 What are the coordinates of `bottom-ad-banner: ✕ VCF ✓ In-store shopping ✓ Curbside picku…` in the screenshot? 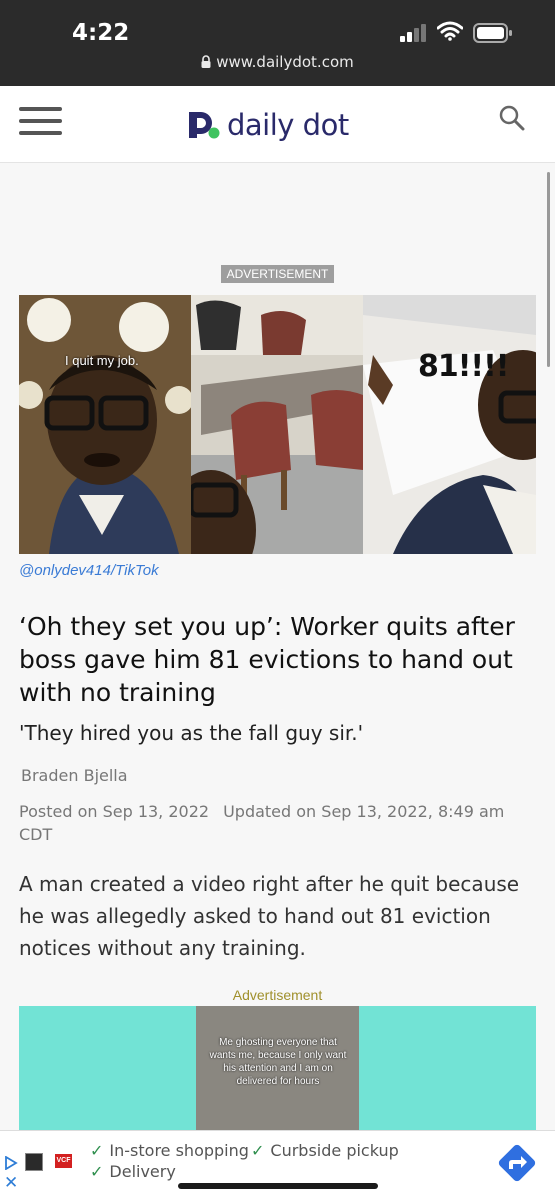 It's located at (277, 1165).